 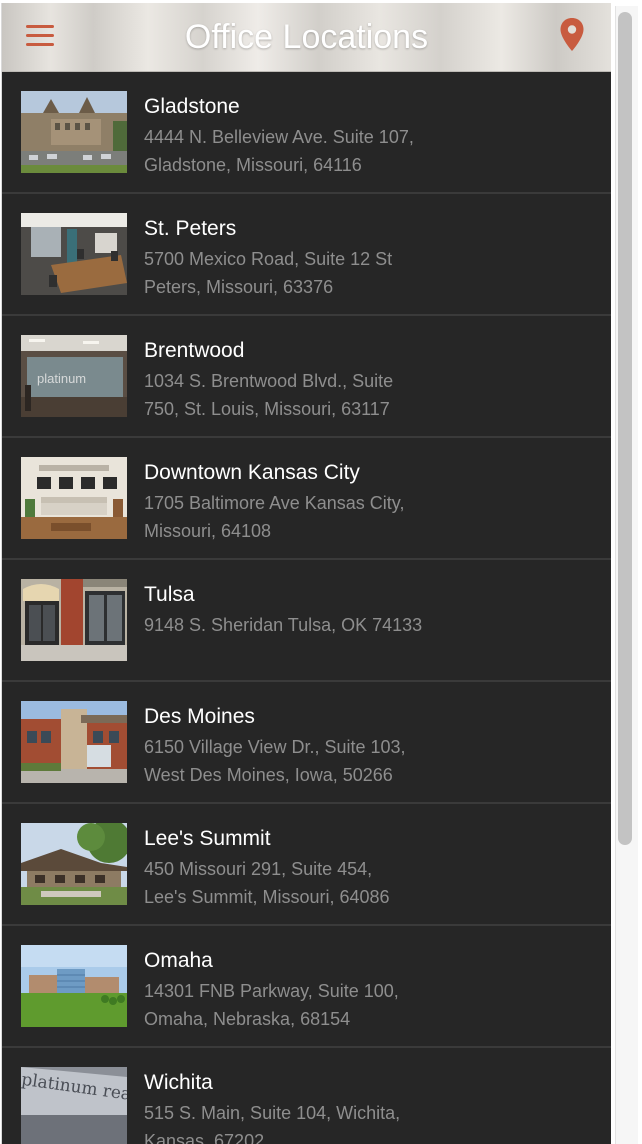 What do you see at coordinates (247, 1019) in the screenshot?
I see `address-line-2: Omaha, Nebraska, 68154` at bounding box center [247, 1019].